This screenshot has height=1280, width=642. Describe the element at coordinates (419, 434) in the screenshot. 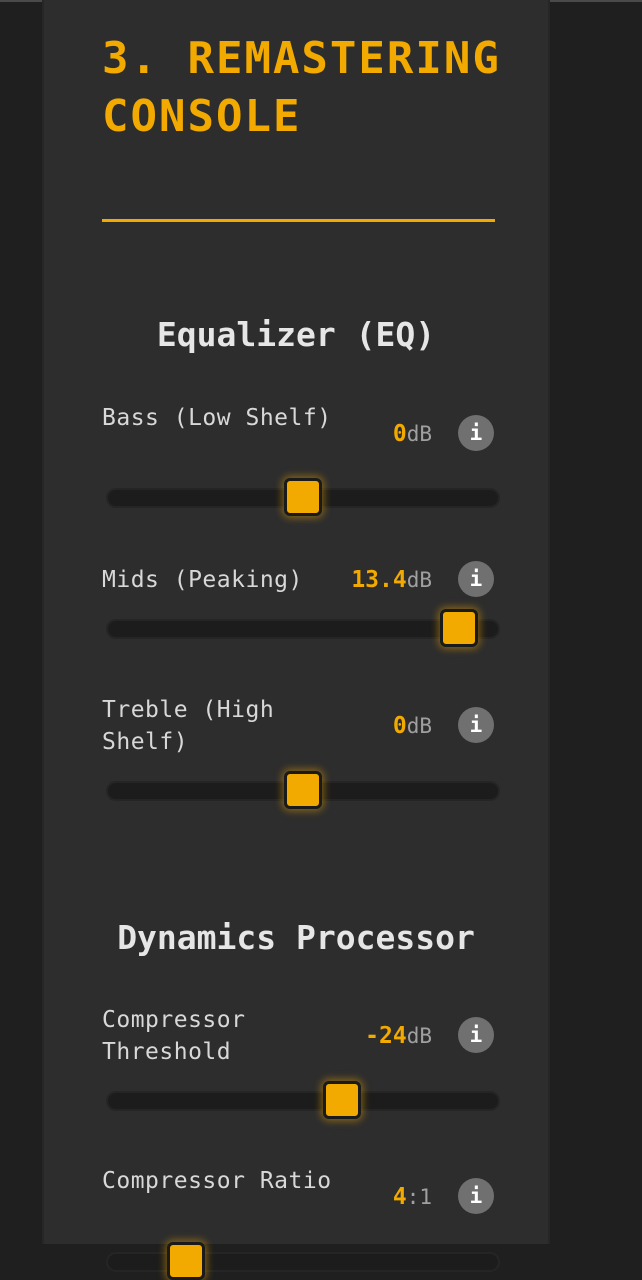

I see `bass-value-unit: dB` at that location.